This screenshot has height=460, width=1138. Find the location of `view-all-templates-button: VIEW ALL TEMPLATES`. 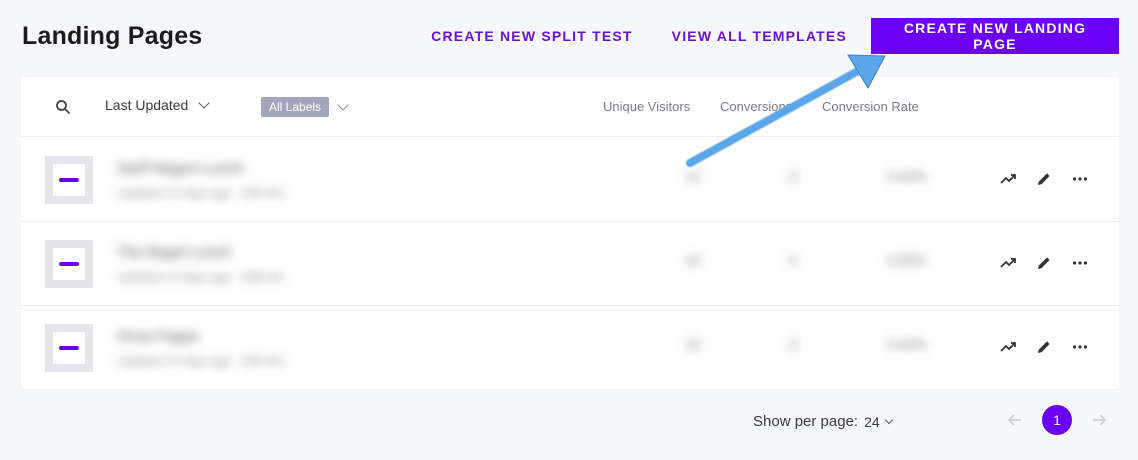

view-all-templates-button: VIEW ALL TEMPLATES is located at coordinates (759, 36).